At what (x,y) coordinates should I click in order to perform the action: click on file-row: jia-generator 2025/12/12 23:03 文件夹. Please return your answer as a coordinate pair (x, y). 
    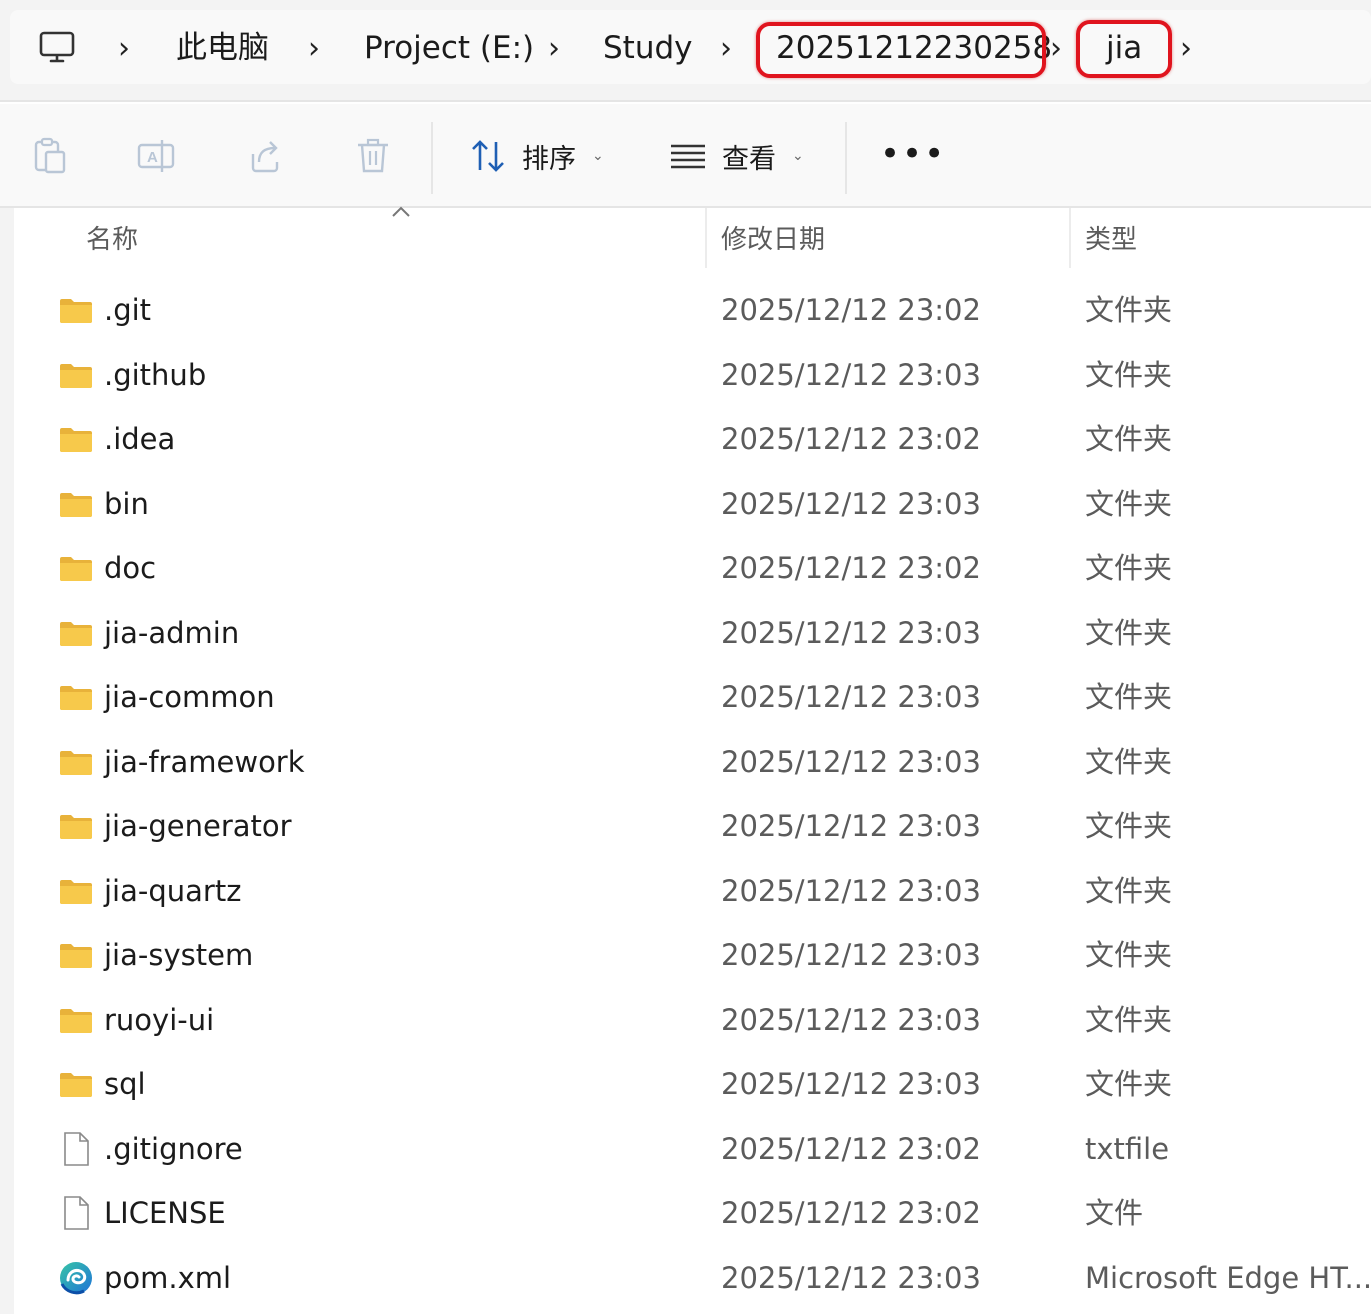
    Looking at the image, I should click on (692, 826).